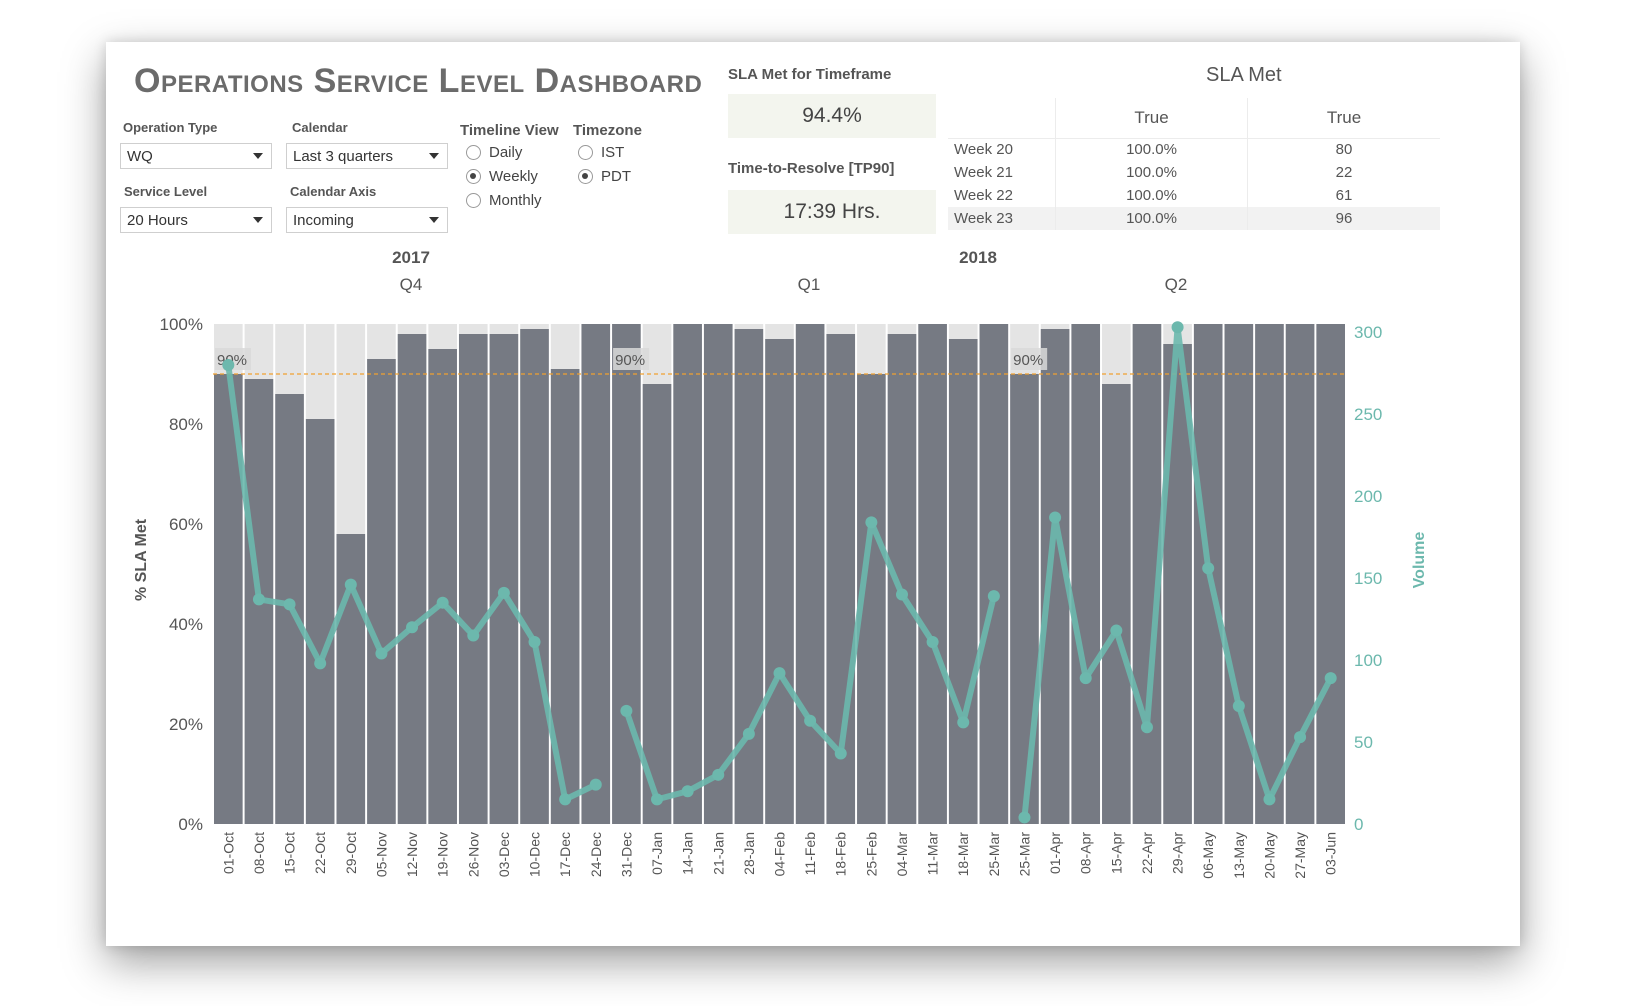  Describe the element at coordinates (718, 853) in the screenshot. I see `x-tick-label: 21-Jan` at that location.